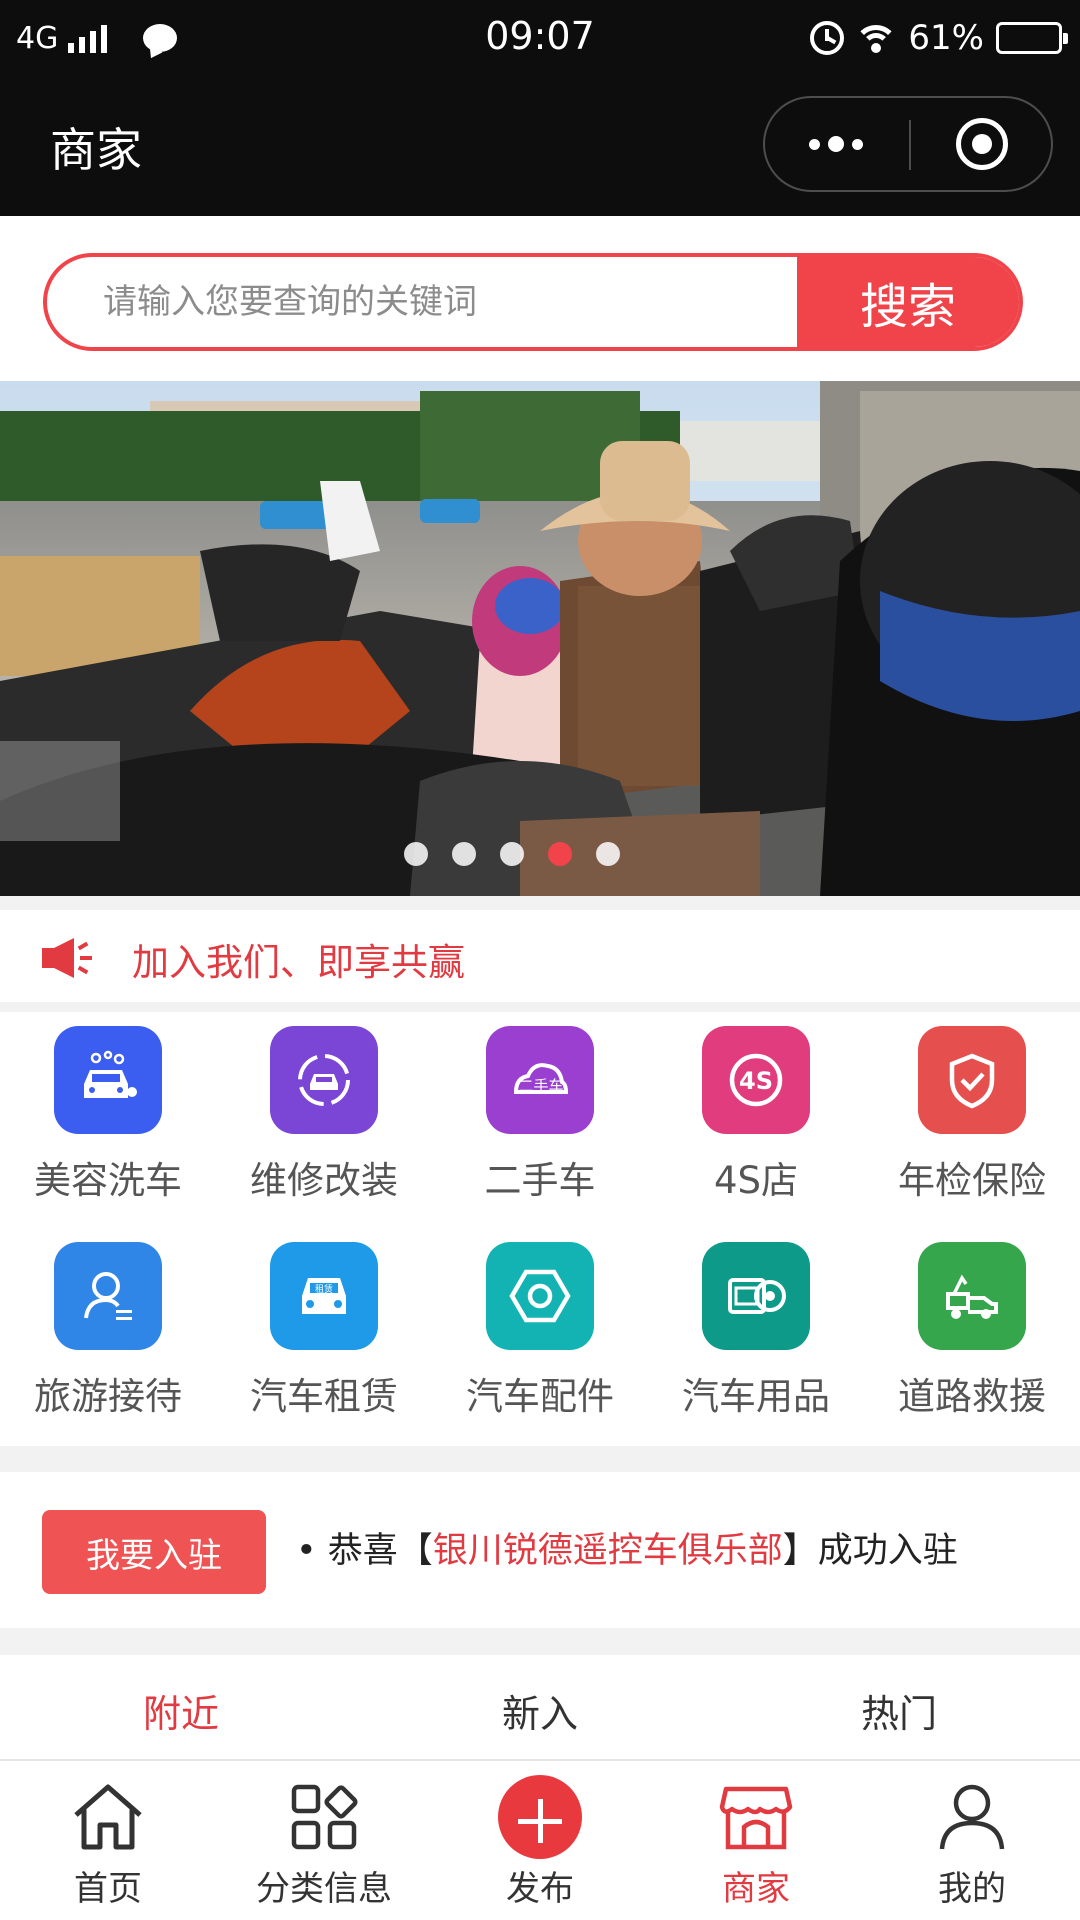 This screenshot has width=1080, height=1920. I want to click on miniprogram-capsule, so click(908, 144).